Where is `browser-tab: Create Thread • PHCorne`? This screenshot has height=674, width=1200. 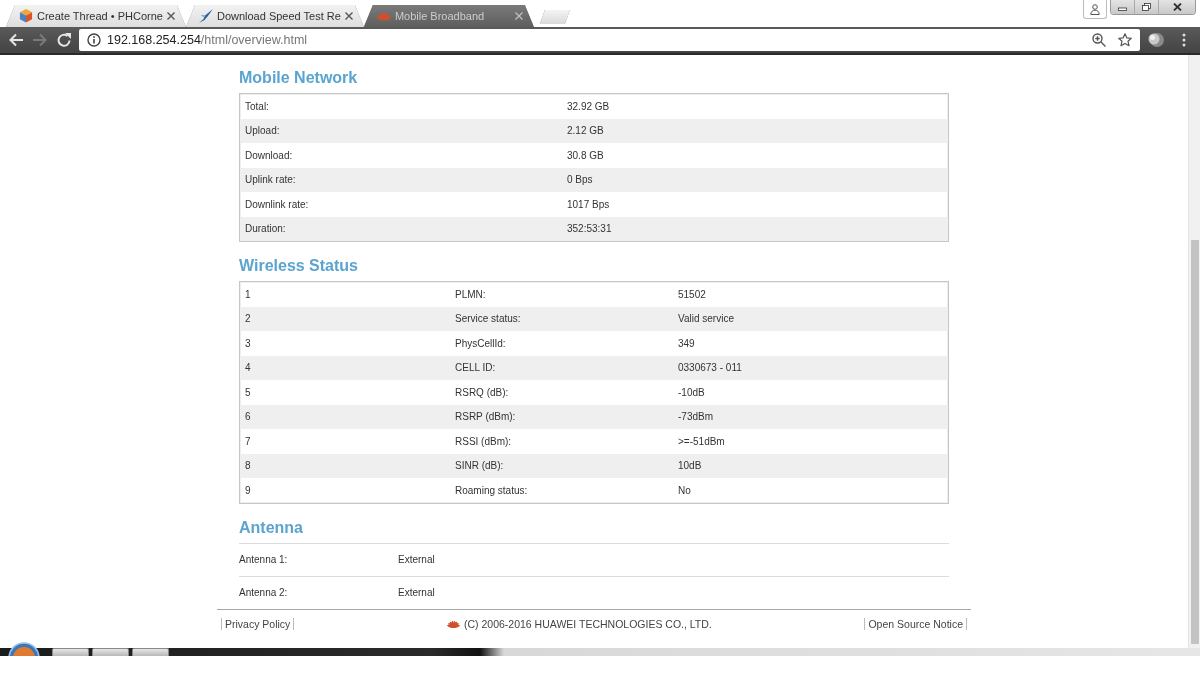
browser-tab: Create Thread • PHCorne is located at coordinates (96, 16).